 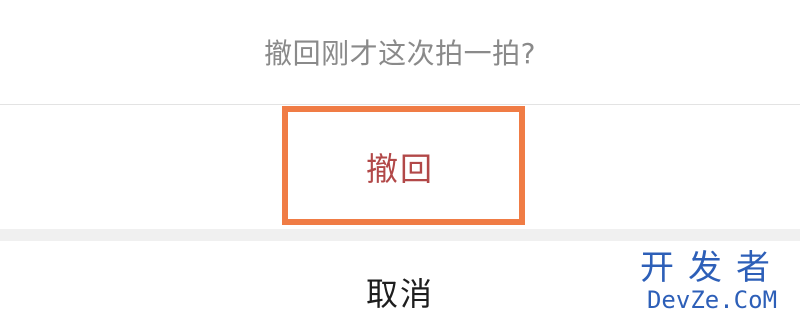 What do you see at coordinates (400, 235) in the screenshot?
I see `section-gap` at bounding box center [400, 235].